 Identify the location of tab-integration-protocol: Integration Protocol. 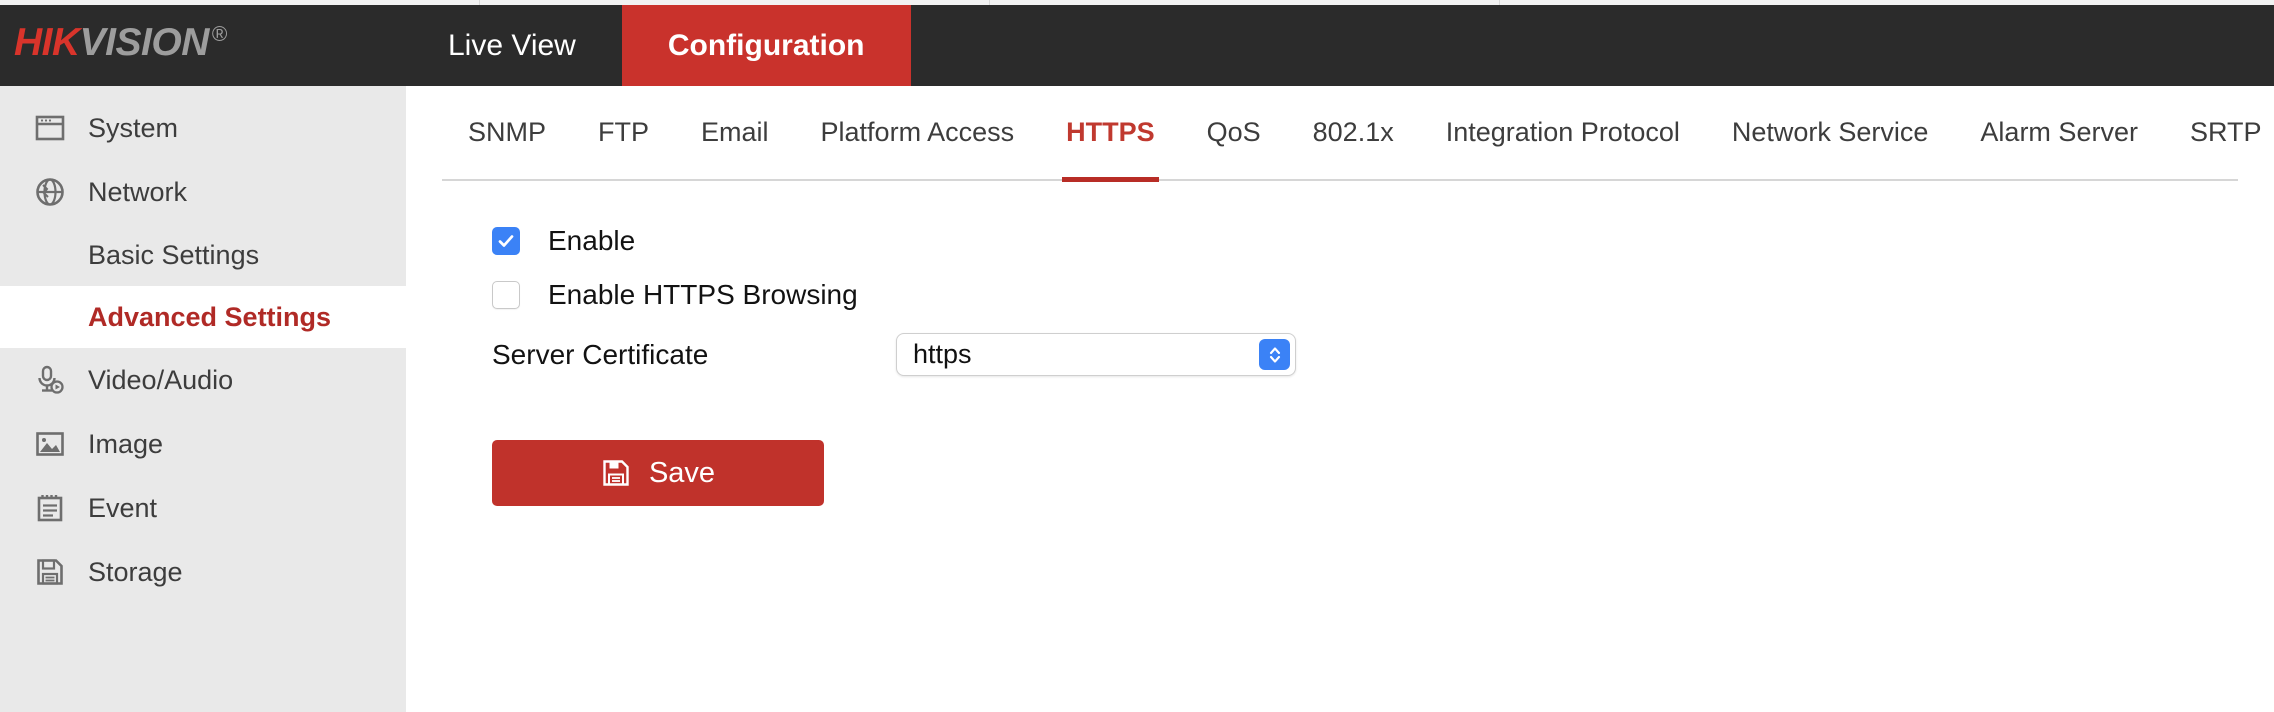
(1563, 132).